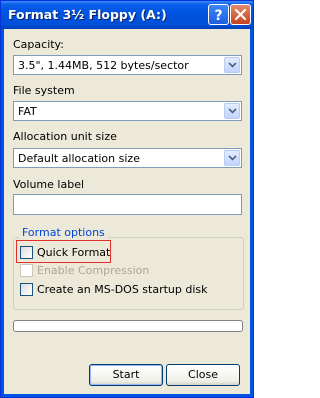  I want to click on file-system-value: FAT, so click(27, 111).